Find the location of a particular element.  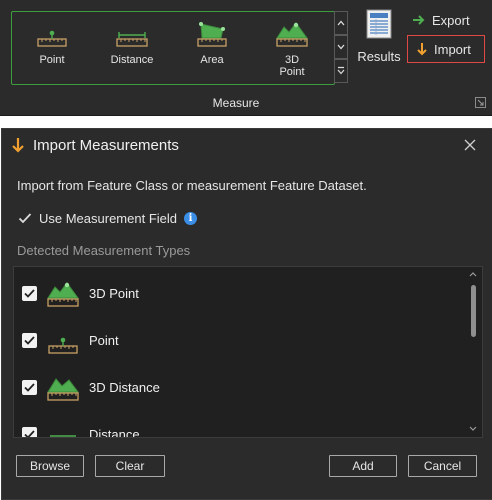

cancel-button: Cancel is located at coordinates (442, 466).